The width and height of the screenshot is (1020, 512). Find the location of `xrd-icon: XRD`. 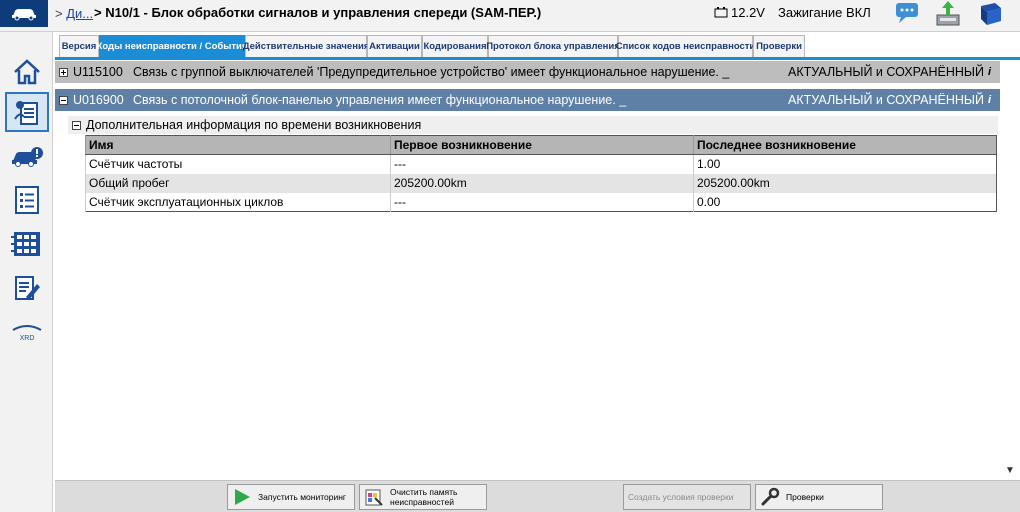

xrd-icon: XRD is located at coordinates (27, 333).